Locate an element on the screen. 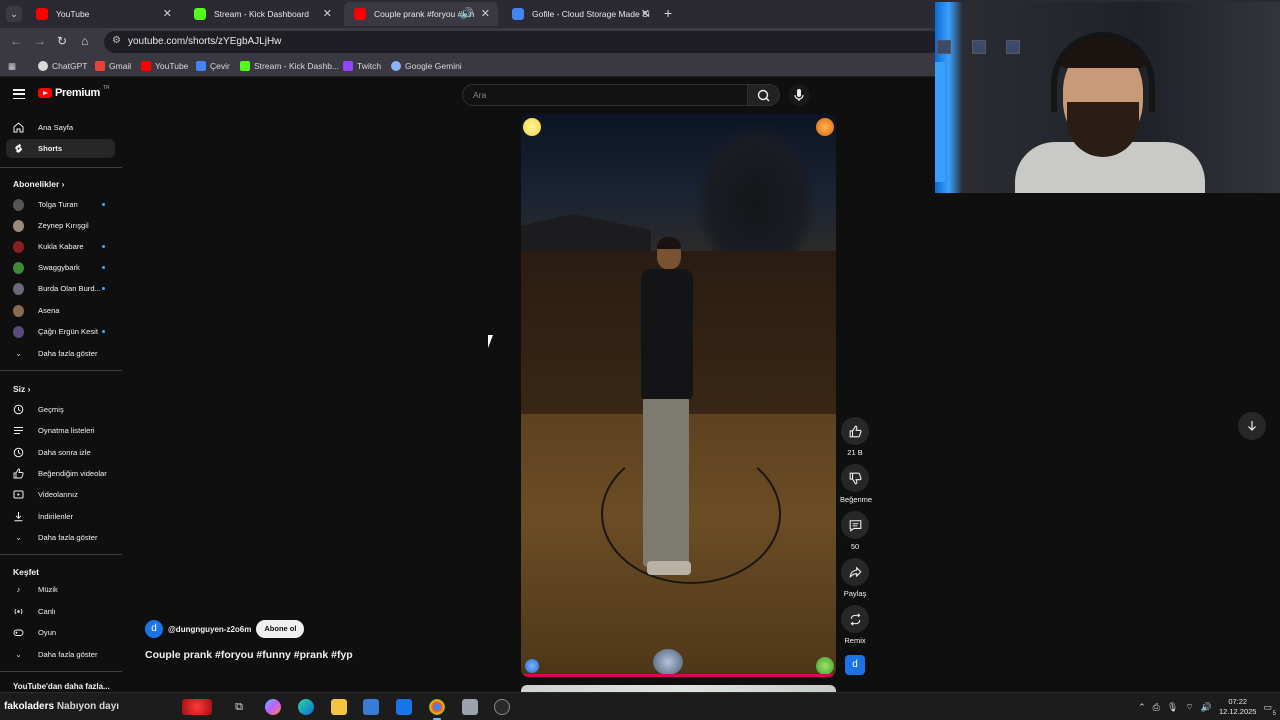 This screenshot has width=1280, height=720. like-icon-wrap is located at coordinates (855, 431).